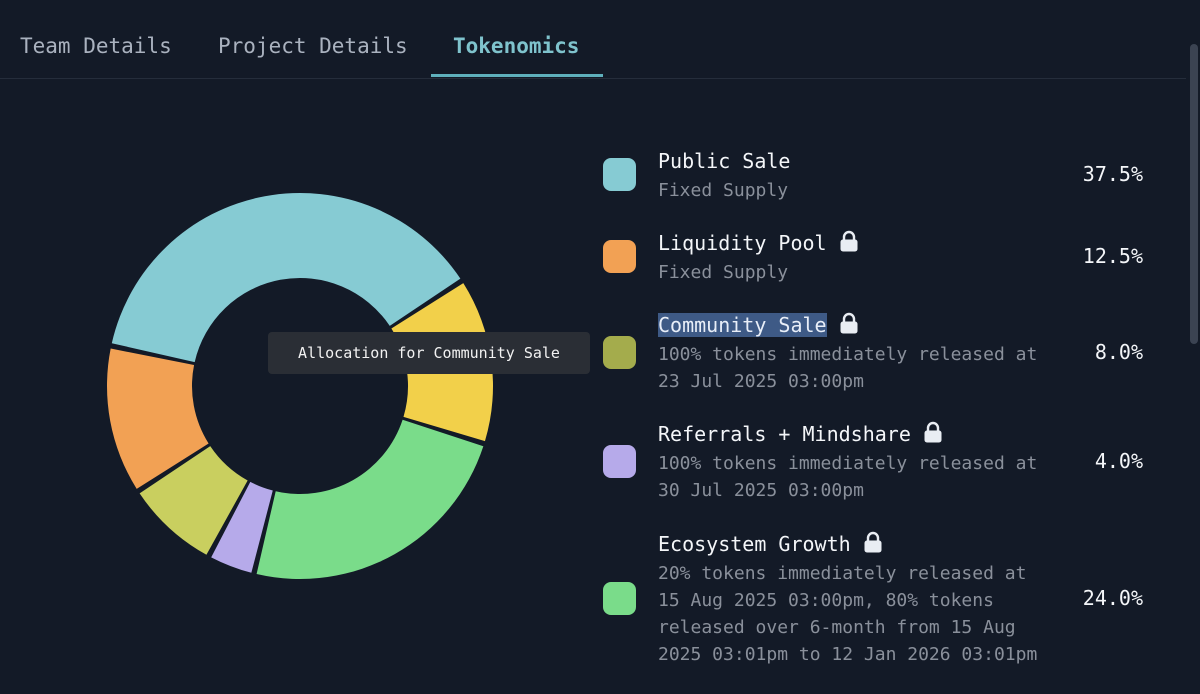 The width and height of the screenshot is (1200, 694). I want to click on tab-bar: Team Details Project Details Tokenomics, so click(600, 39).